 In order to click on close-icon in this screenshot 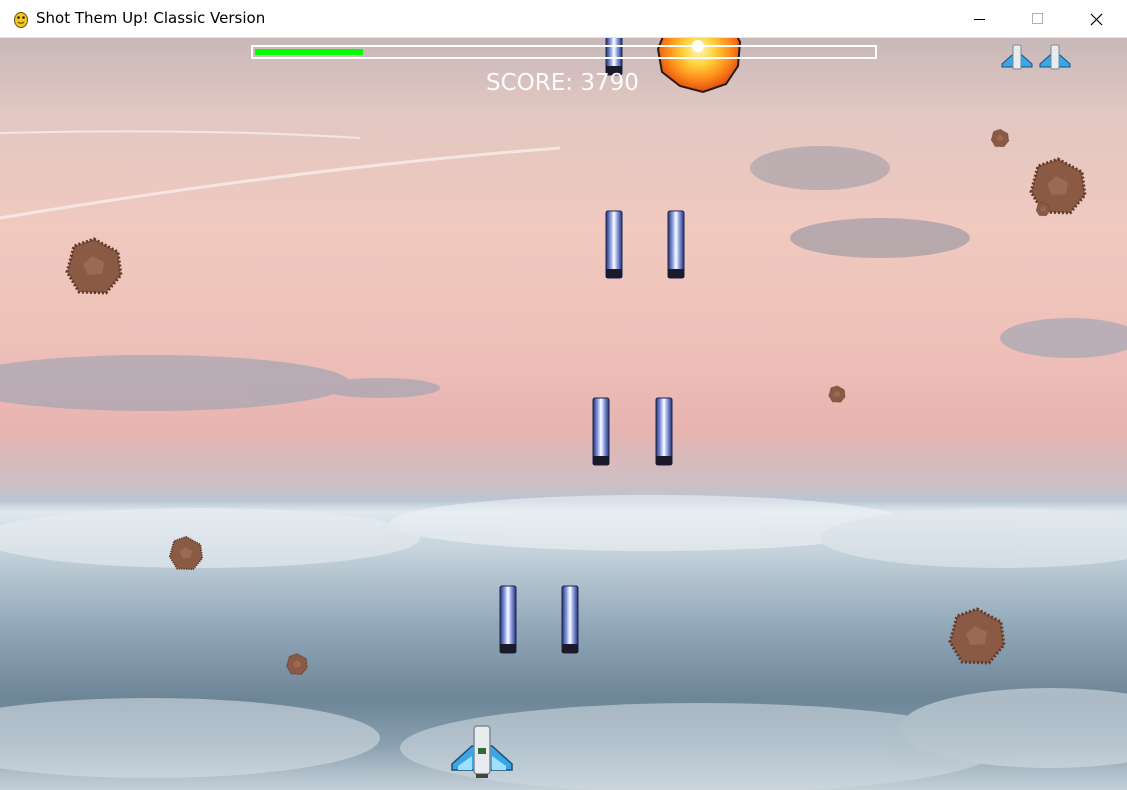, I will do `click(1096, 19)`.